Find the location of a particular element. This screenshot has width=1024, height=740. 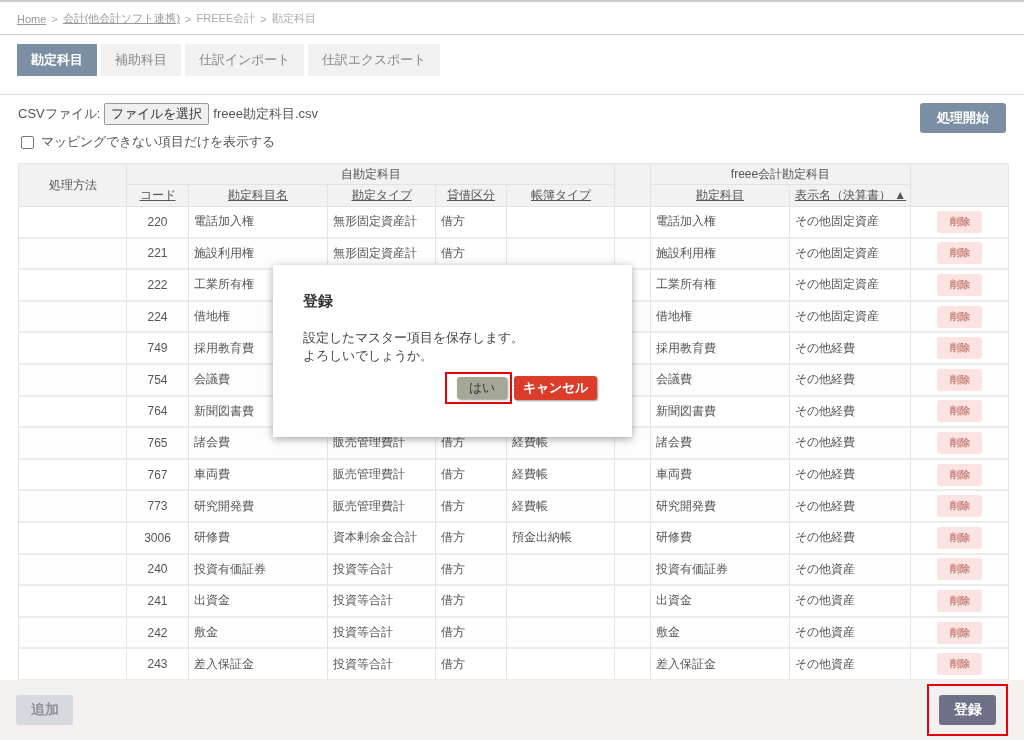

file-select-button: ファイルを選択 is located at coordinates (157, 114).